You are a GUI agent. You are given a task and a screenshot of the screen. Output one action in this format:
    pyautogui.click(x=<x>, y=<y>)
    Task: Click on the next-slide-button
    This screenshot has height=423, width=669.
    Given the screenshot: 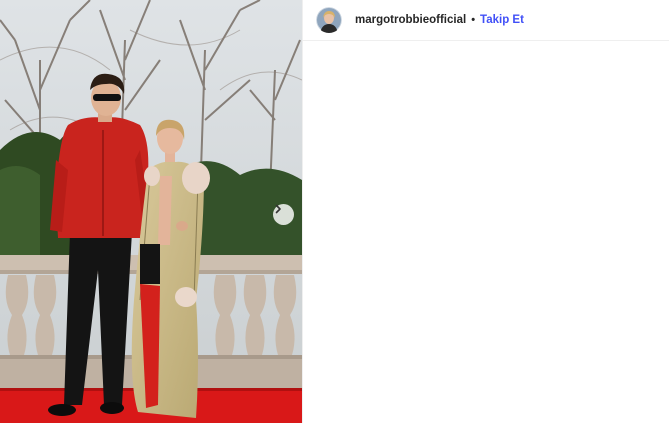 What is the action you would take?
    pyautogui.click(x=283, y=214)
    